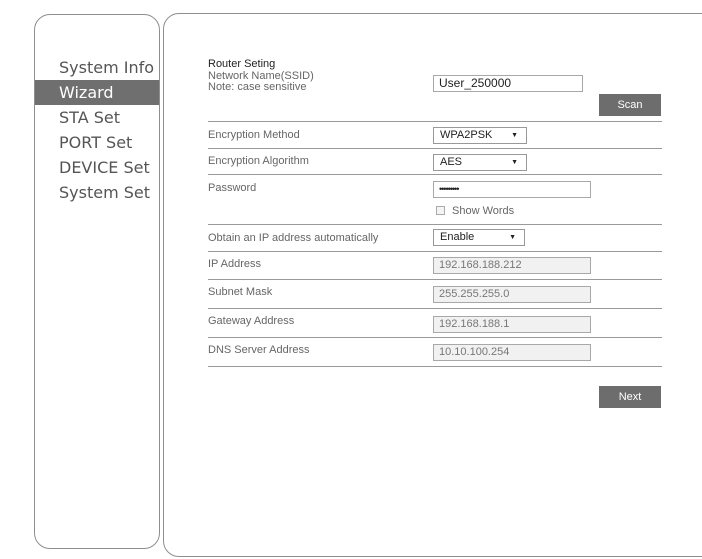  I want to click on ssid-note: Note: case sensitive, so click(257, 87).